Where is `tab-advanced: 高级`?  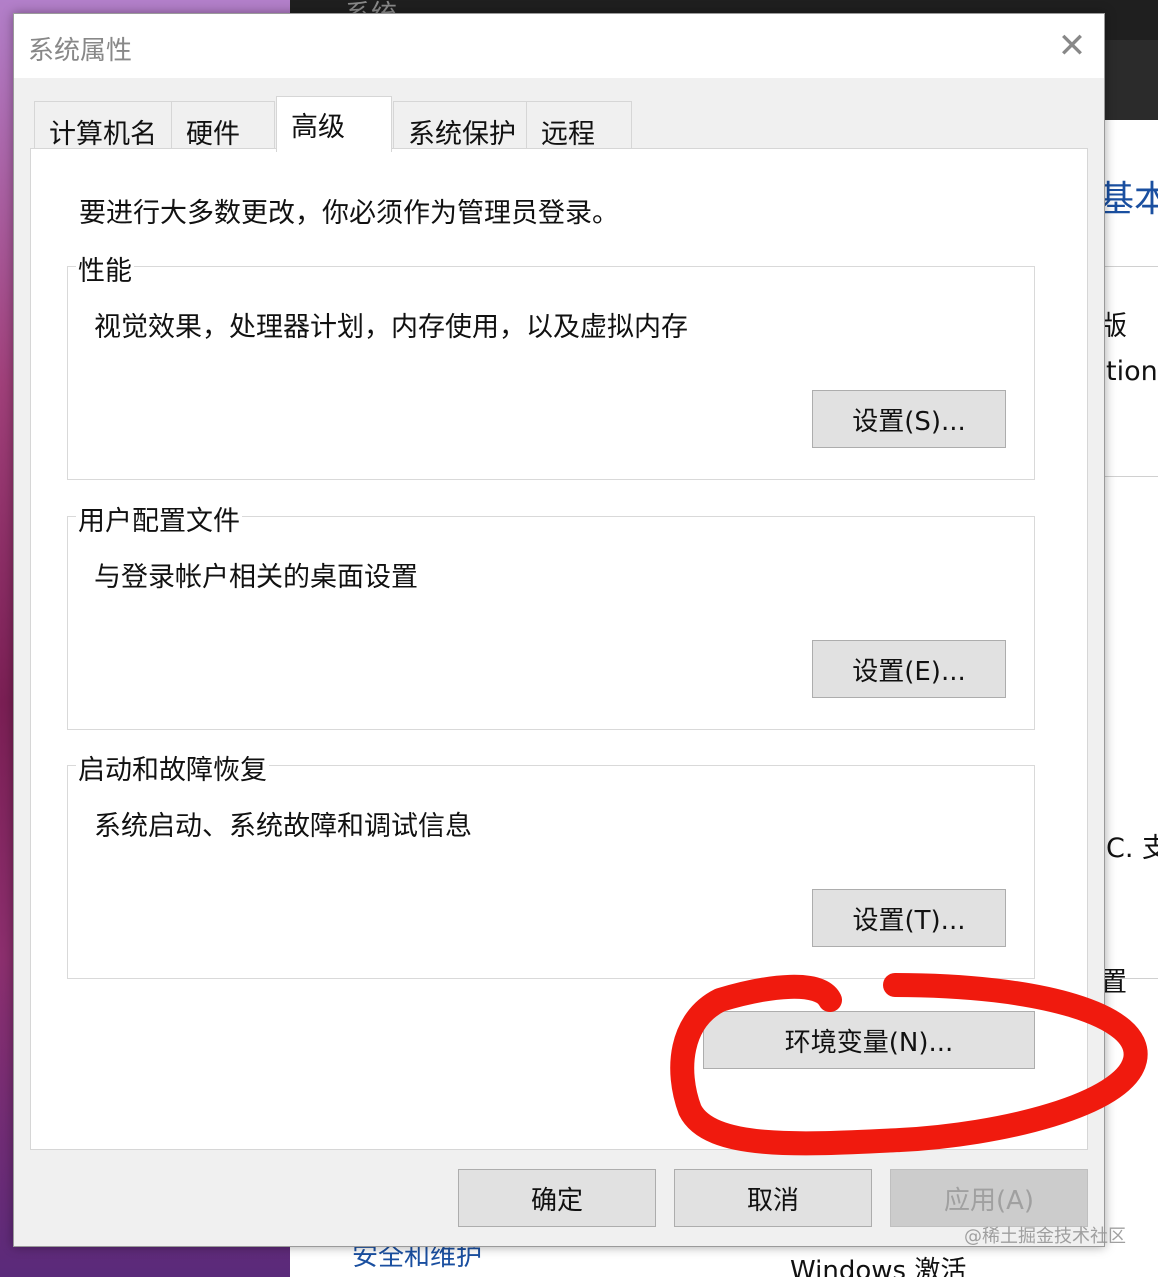 tab-advanced: 高级 is located at coordinates (334, 124).